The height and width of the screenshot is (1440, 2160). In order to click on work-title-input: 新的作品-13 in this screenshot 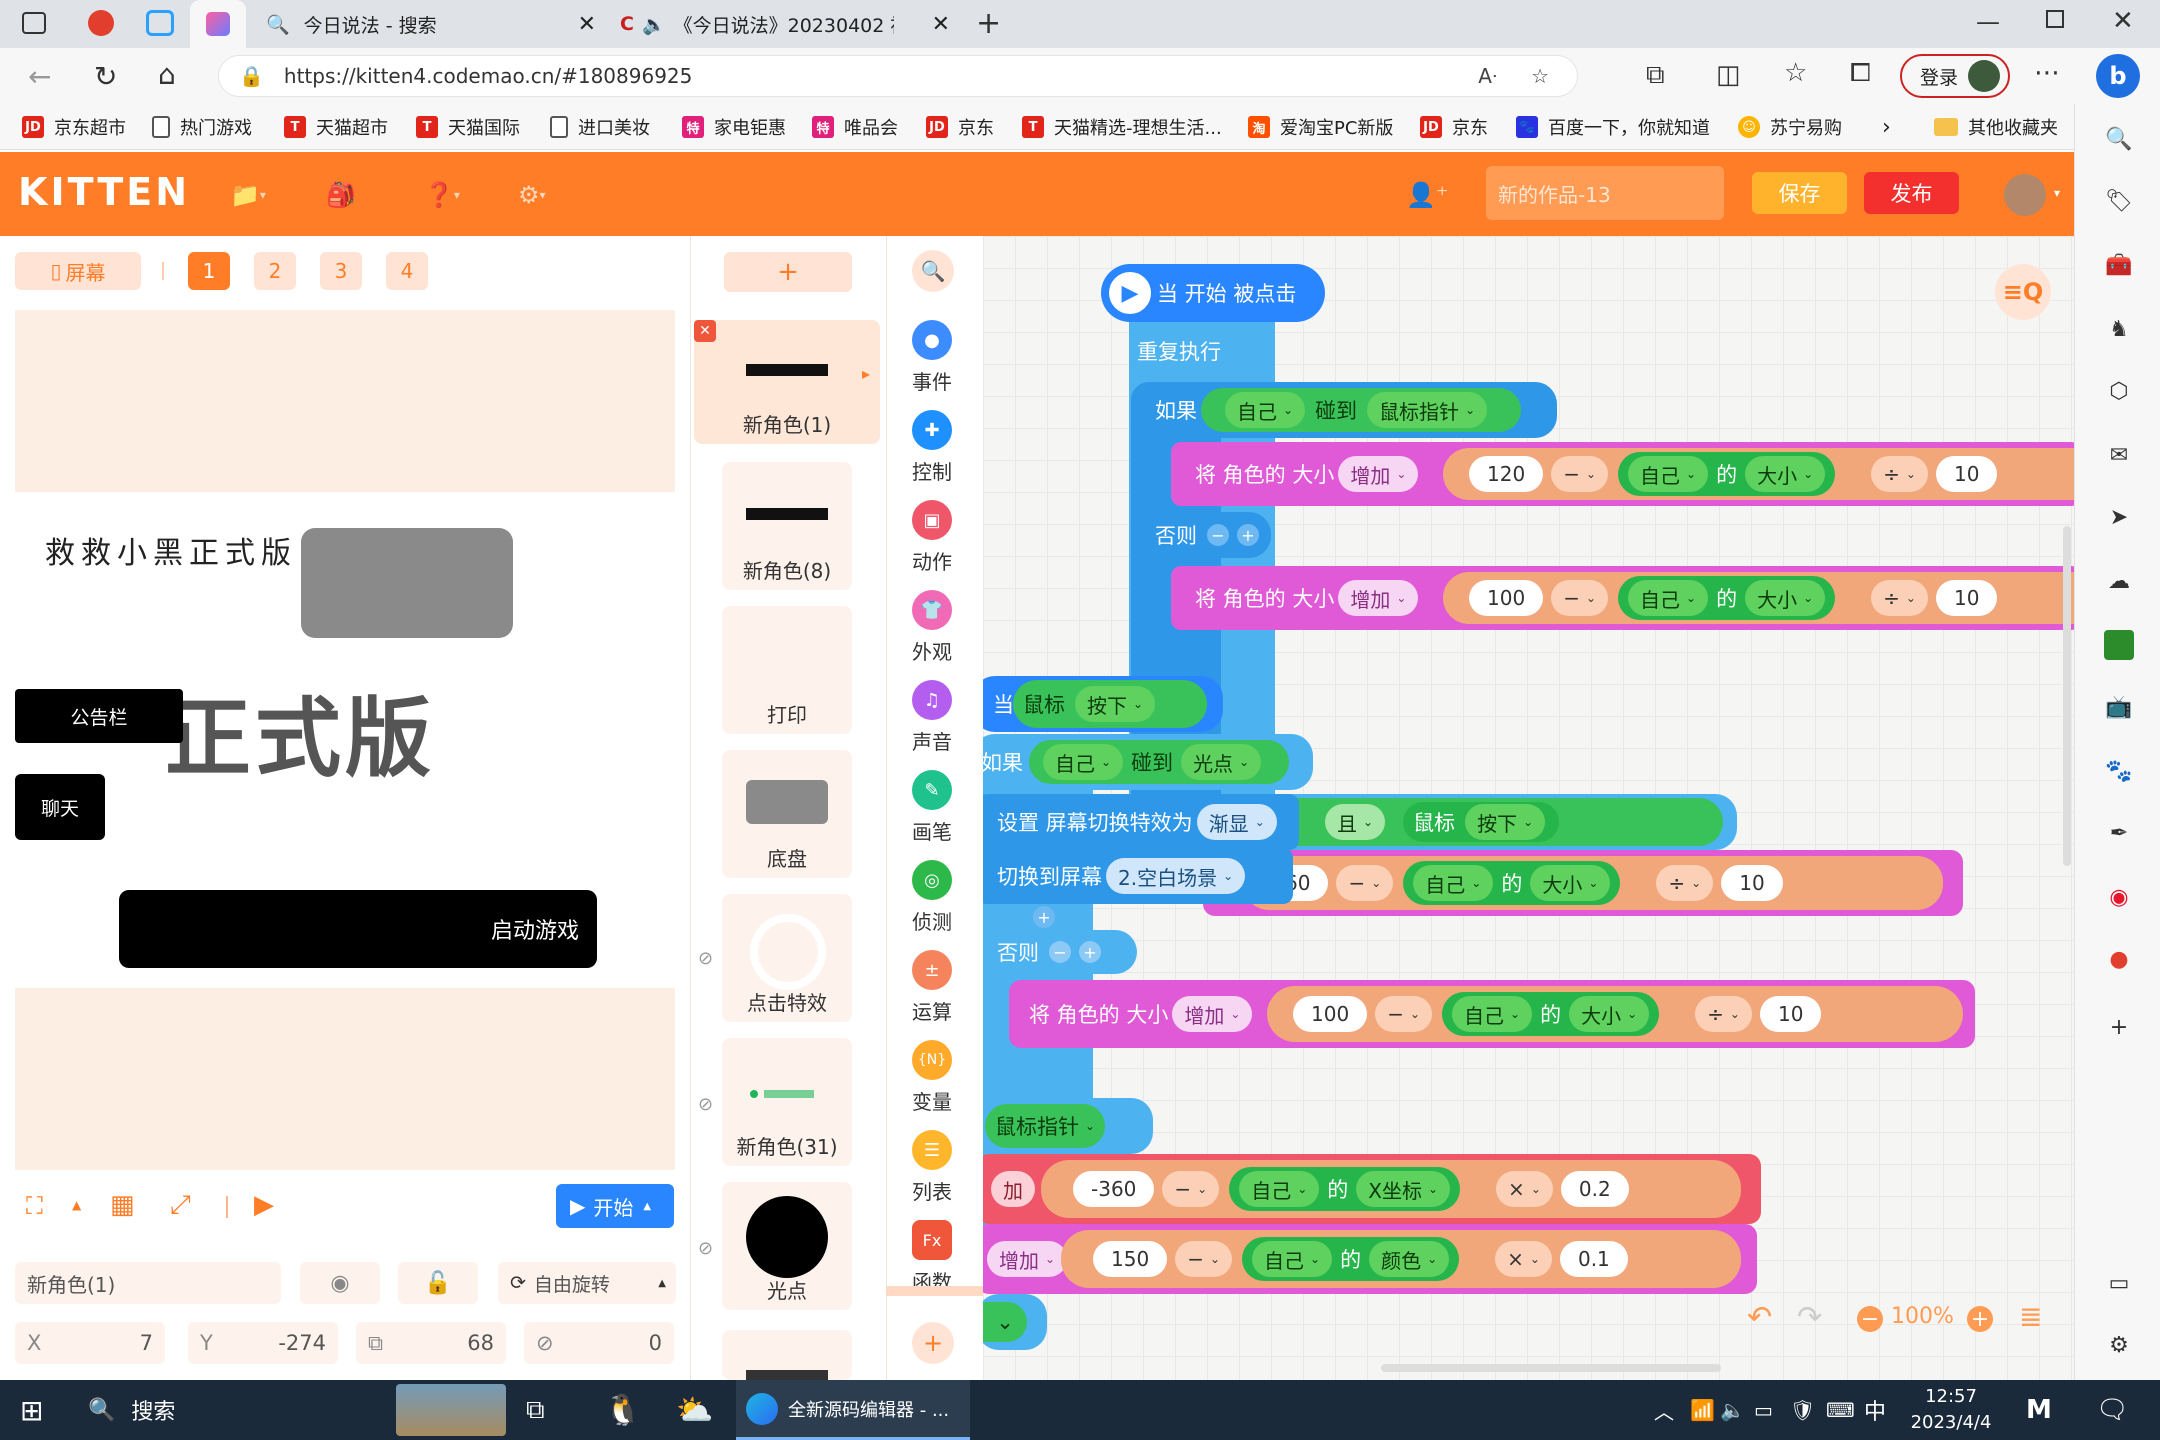, I will do `click(1605, 193)`.